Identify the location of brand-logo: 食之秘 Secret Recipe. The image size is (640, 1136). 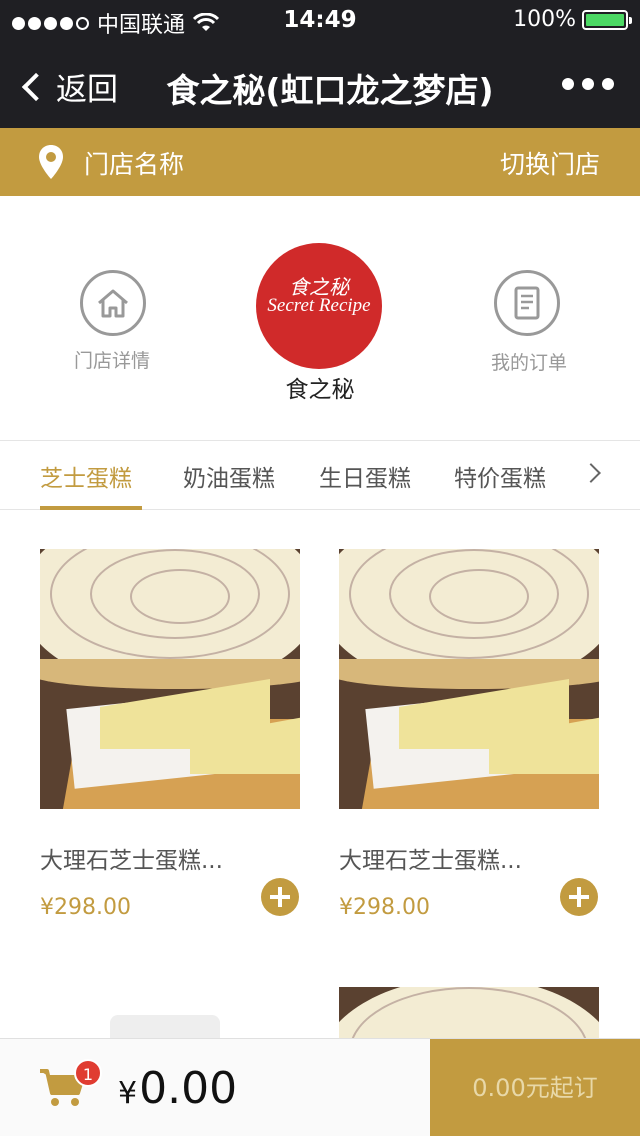
(319, 306).